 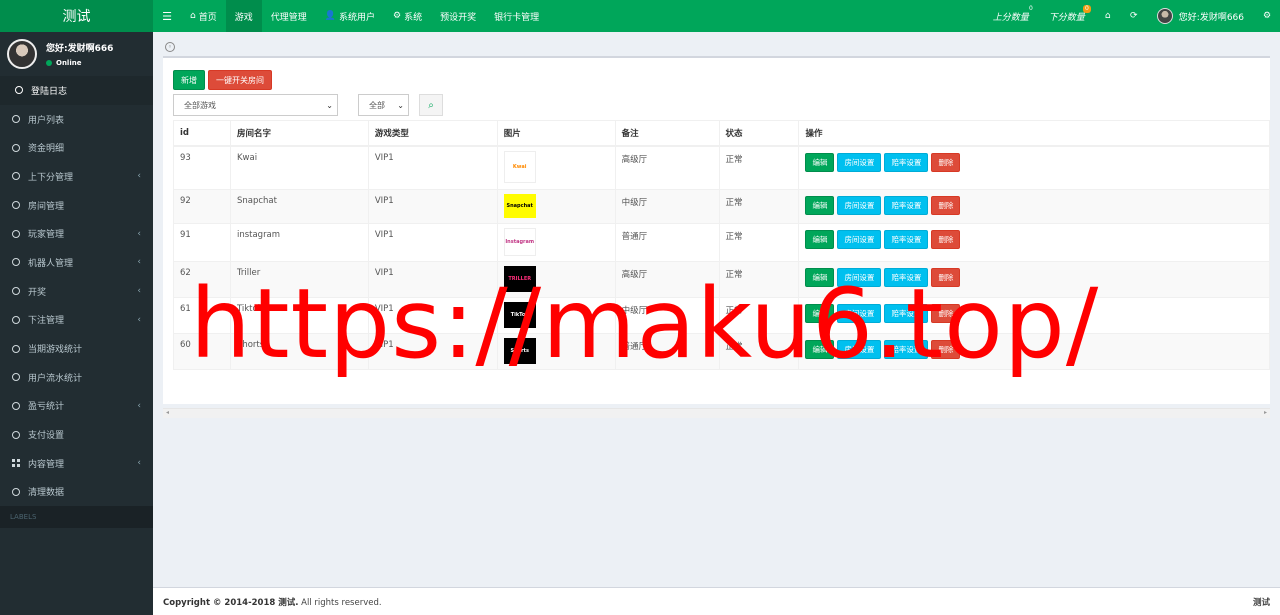 I want to click on up-points-badge: 0, so click(x=1030, y=8).